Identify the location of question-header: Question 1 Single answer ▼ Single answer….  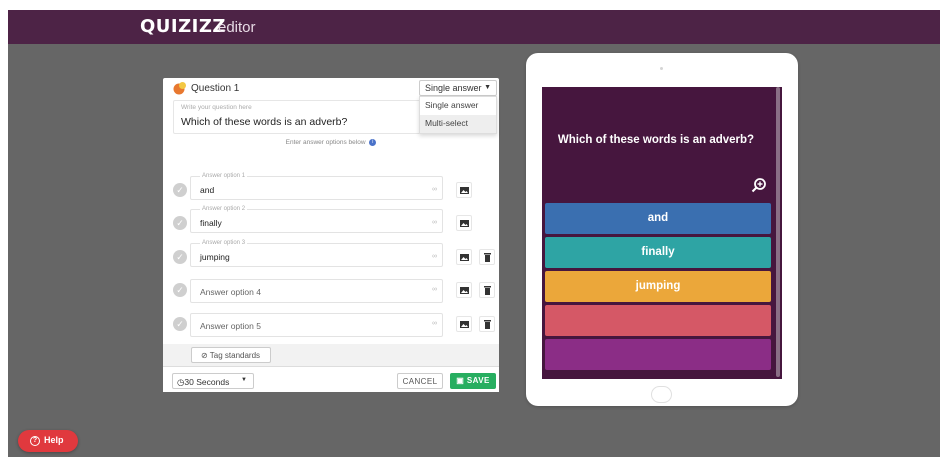
(331, 106).